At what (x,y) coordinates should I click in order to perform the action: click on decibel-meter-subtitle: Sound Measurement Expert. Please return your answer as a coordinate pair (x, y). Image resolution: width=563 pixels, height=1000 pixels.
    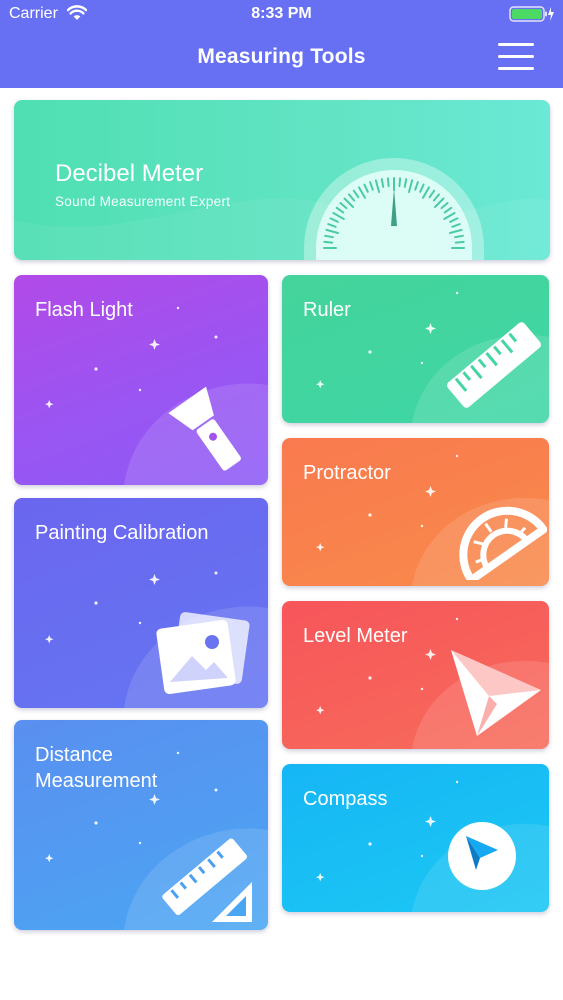
    Looking at the image, I should click on (143, 201).